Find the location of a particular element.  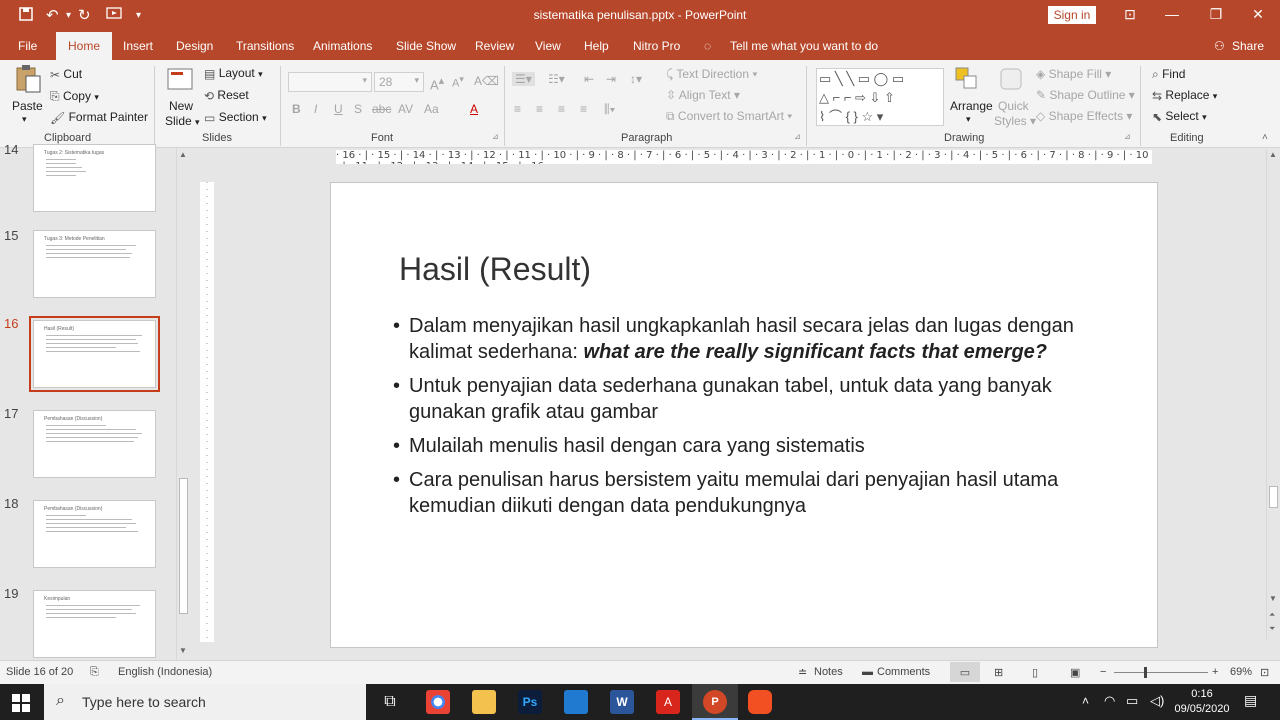

comments-button: Comments is located at coordinates (903, 672).